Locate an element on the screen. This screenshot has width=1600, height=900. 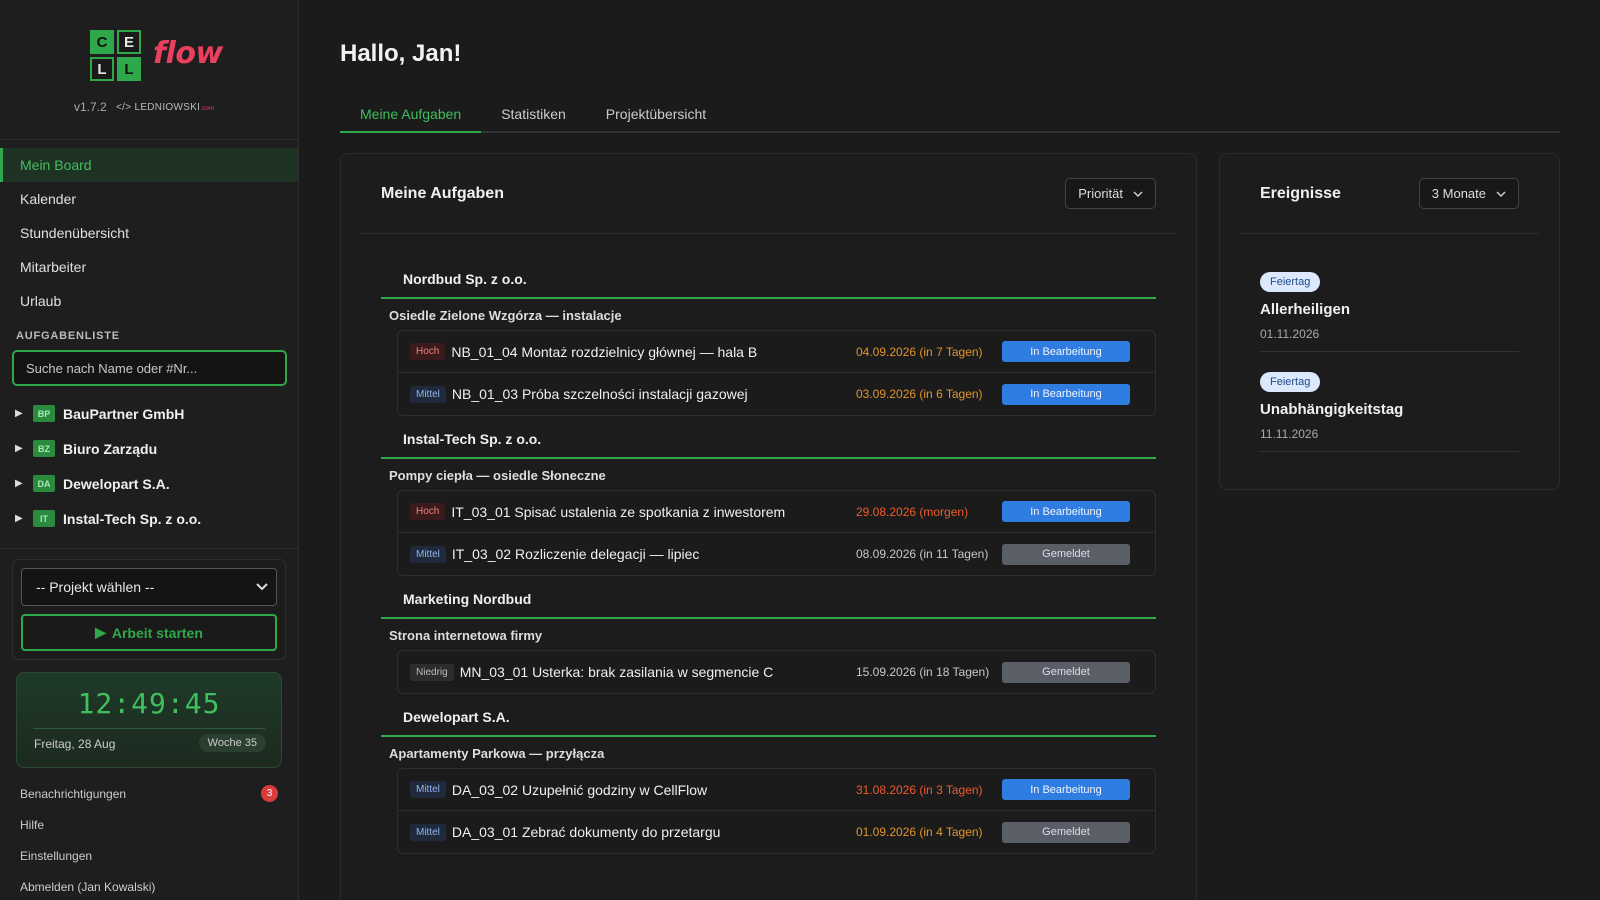
task-due-date: 15.09.2026 (in 18 Tagen) is located at coordinates (923, 672).